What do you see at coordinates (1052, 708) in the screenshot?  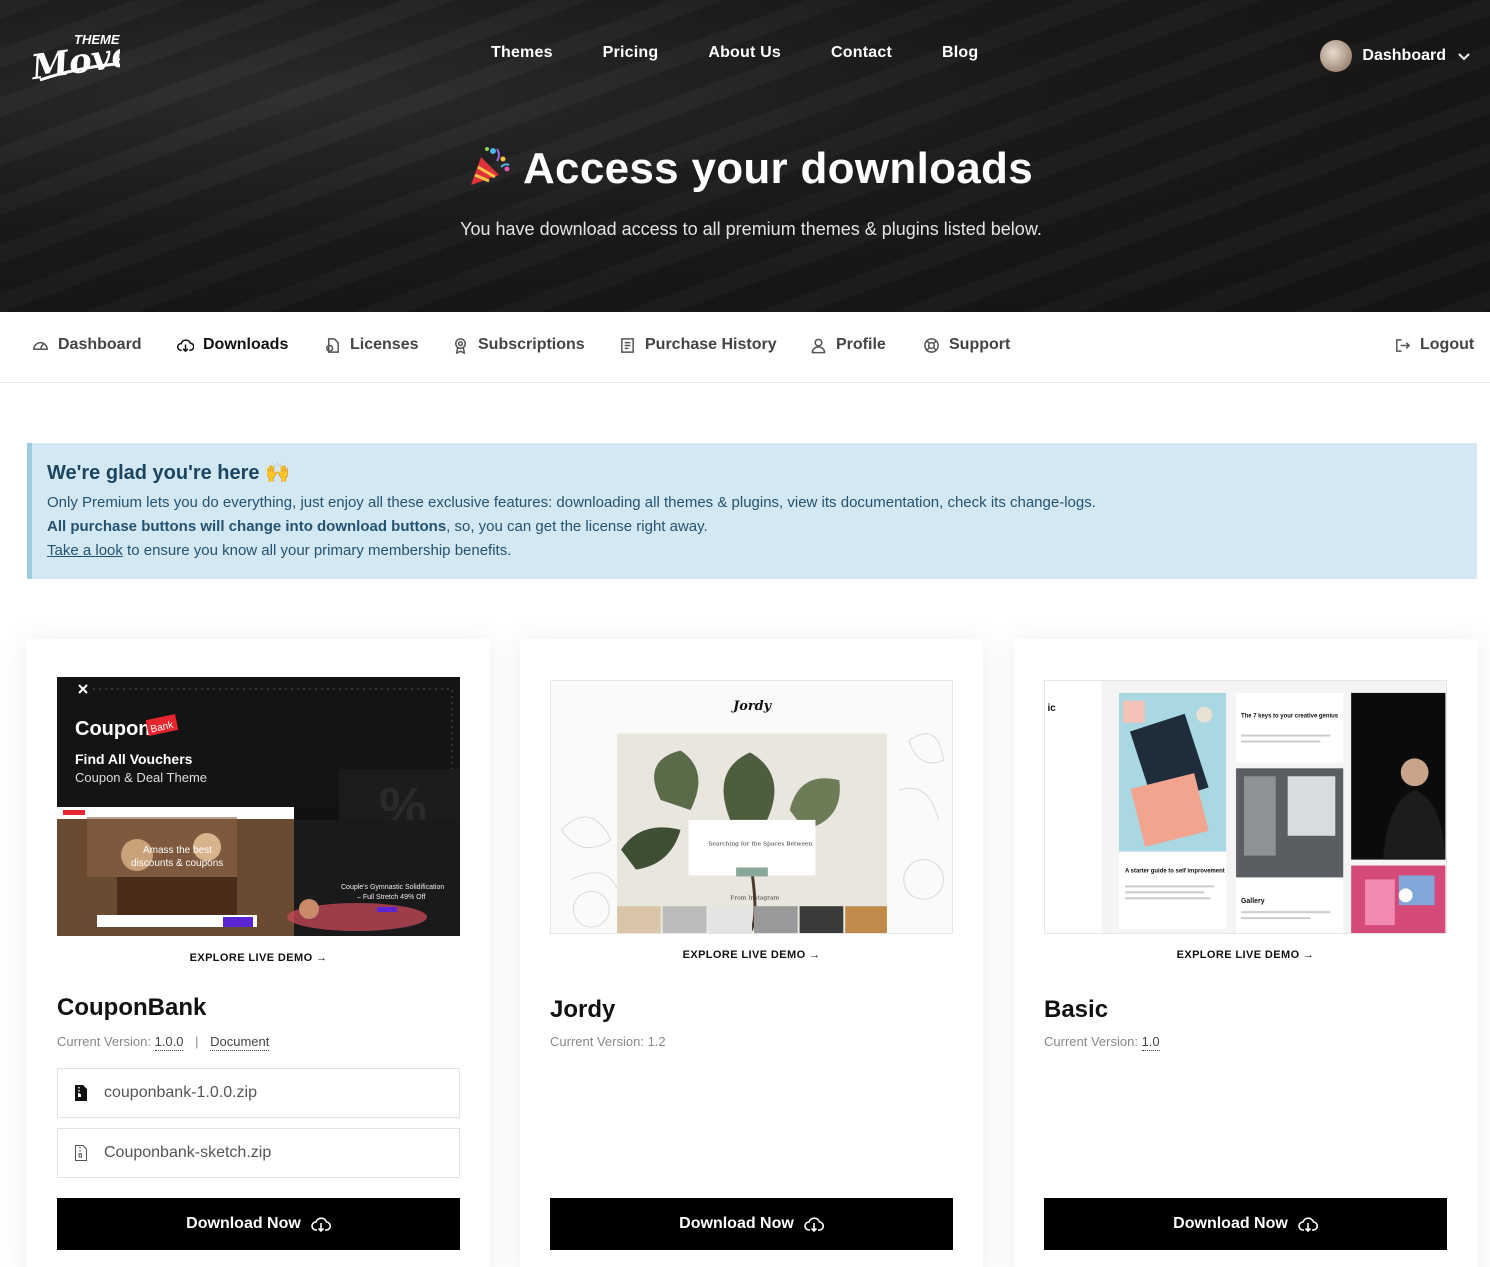 I see `svg-text: ic` at bounding box center [1052, 708].